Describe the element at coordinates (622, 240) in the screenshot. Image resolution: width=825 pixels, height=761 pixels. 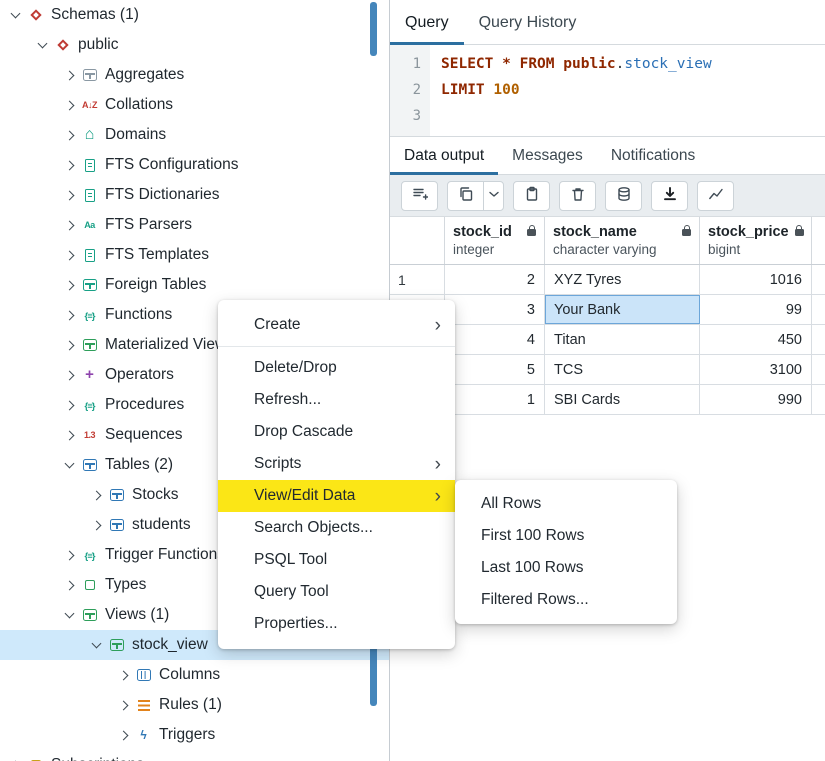
I see `column-header-stock-name: stock_name character varying` at that location.